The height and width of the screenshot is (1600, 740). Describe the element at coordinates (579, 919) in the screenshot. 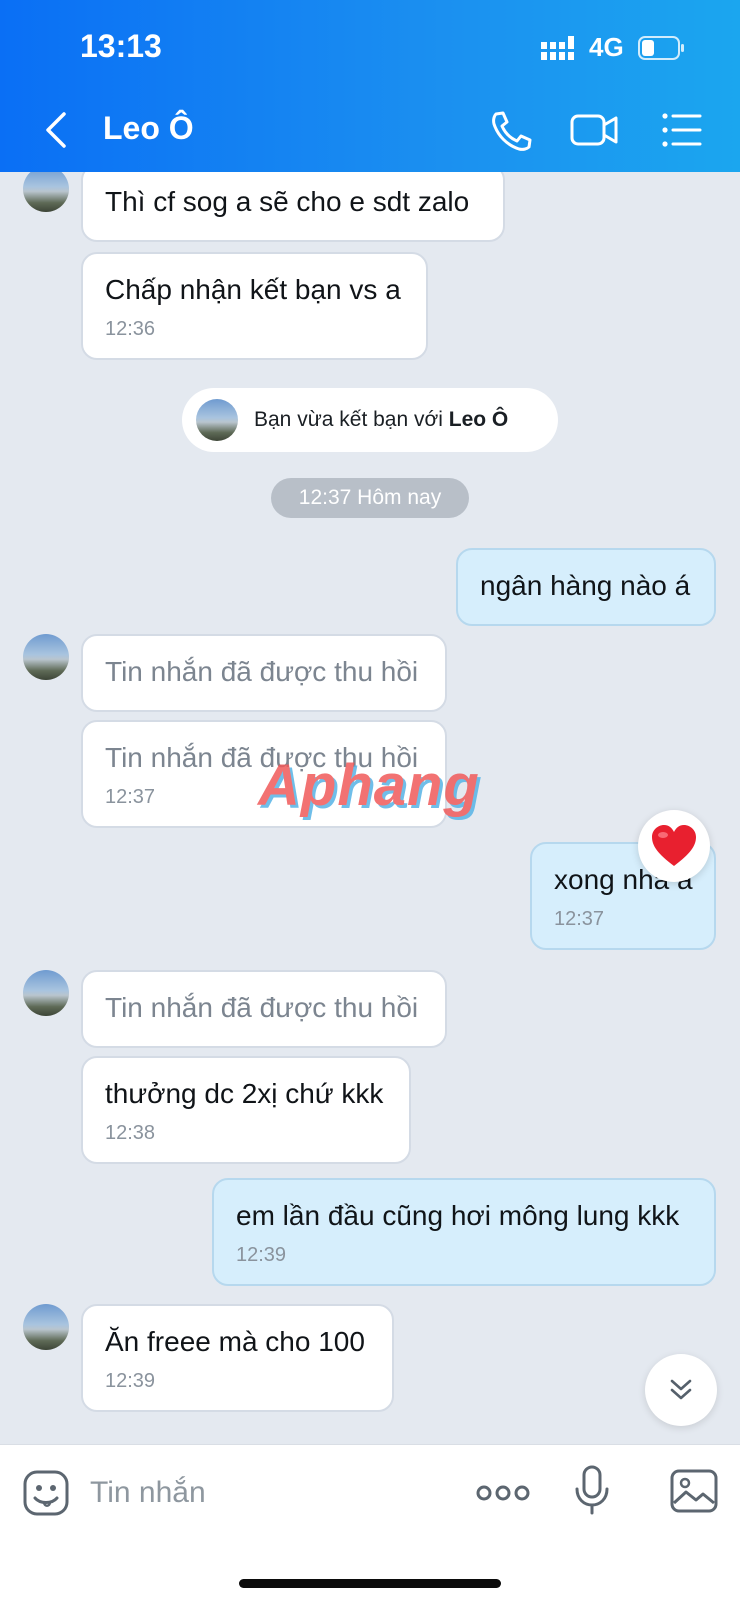

I see `message-time: 12:37` at that location.